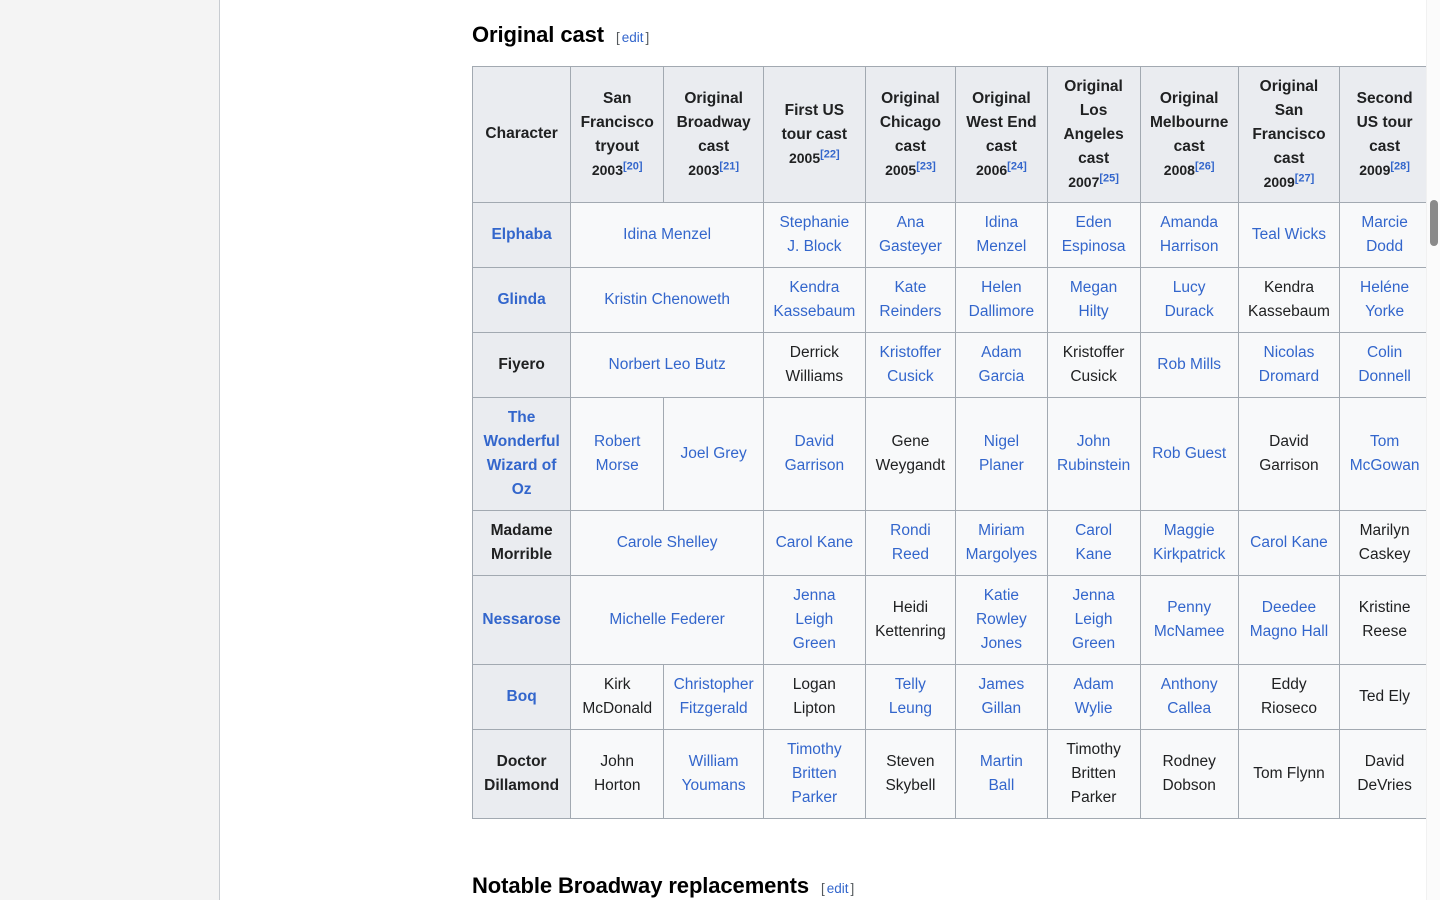  I want to click on cast-cell: Robert Morse, so click(617, 453).